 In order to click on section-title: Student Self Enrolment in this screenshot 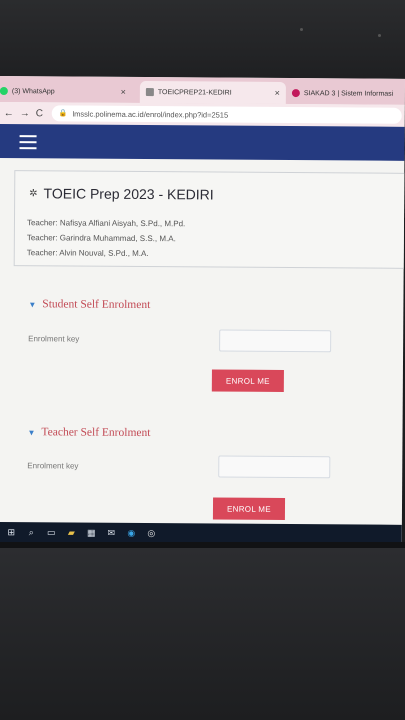, I will do `click(96, 305)`.